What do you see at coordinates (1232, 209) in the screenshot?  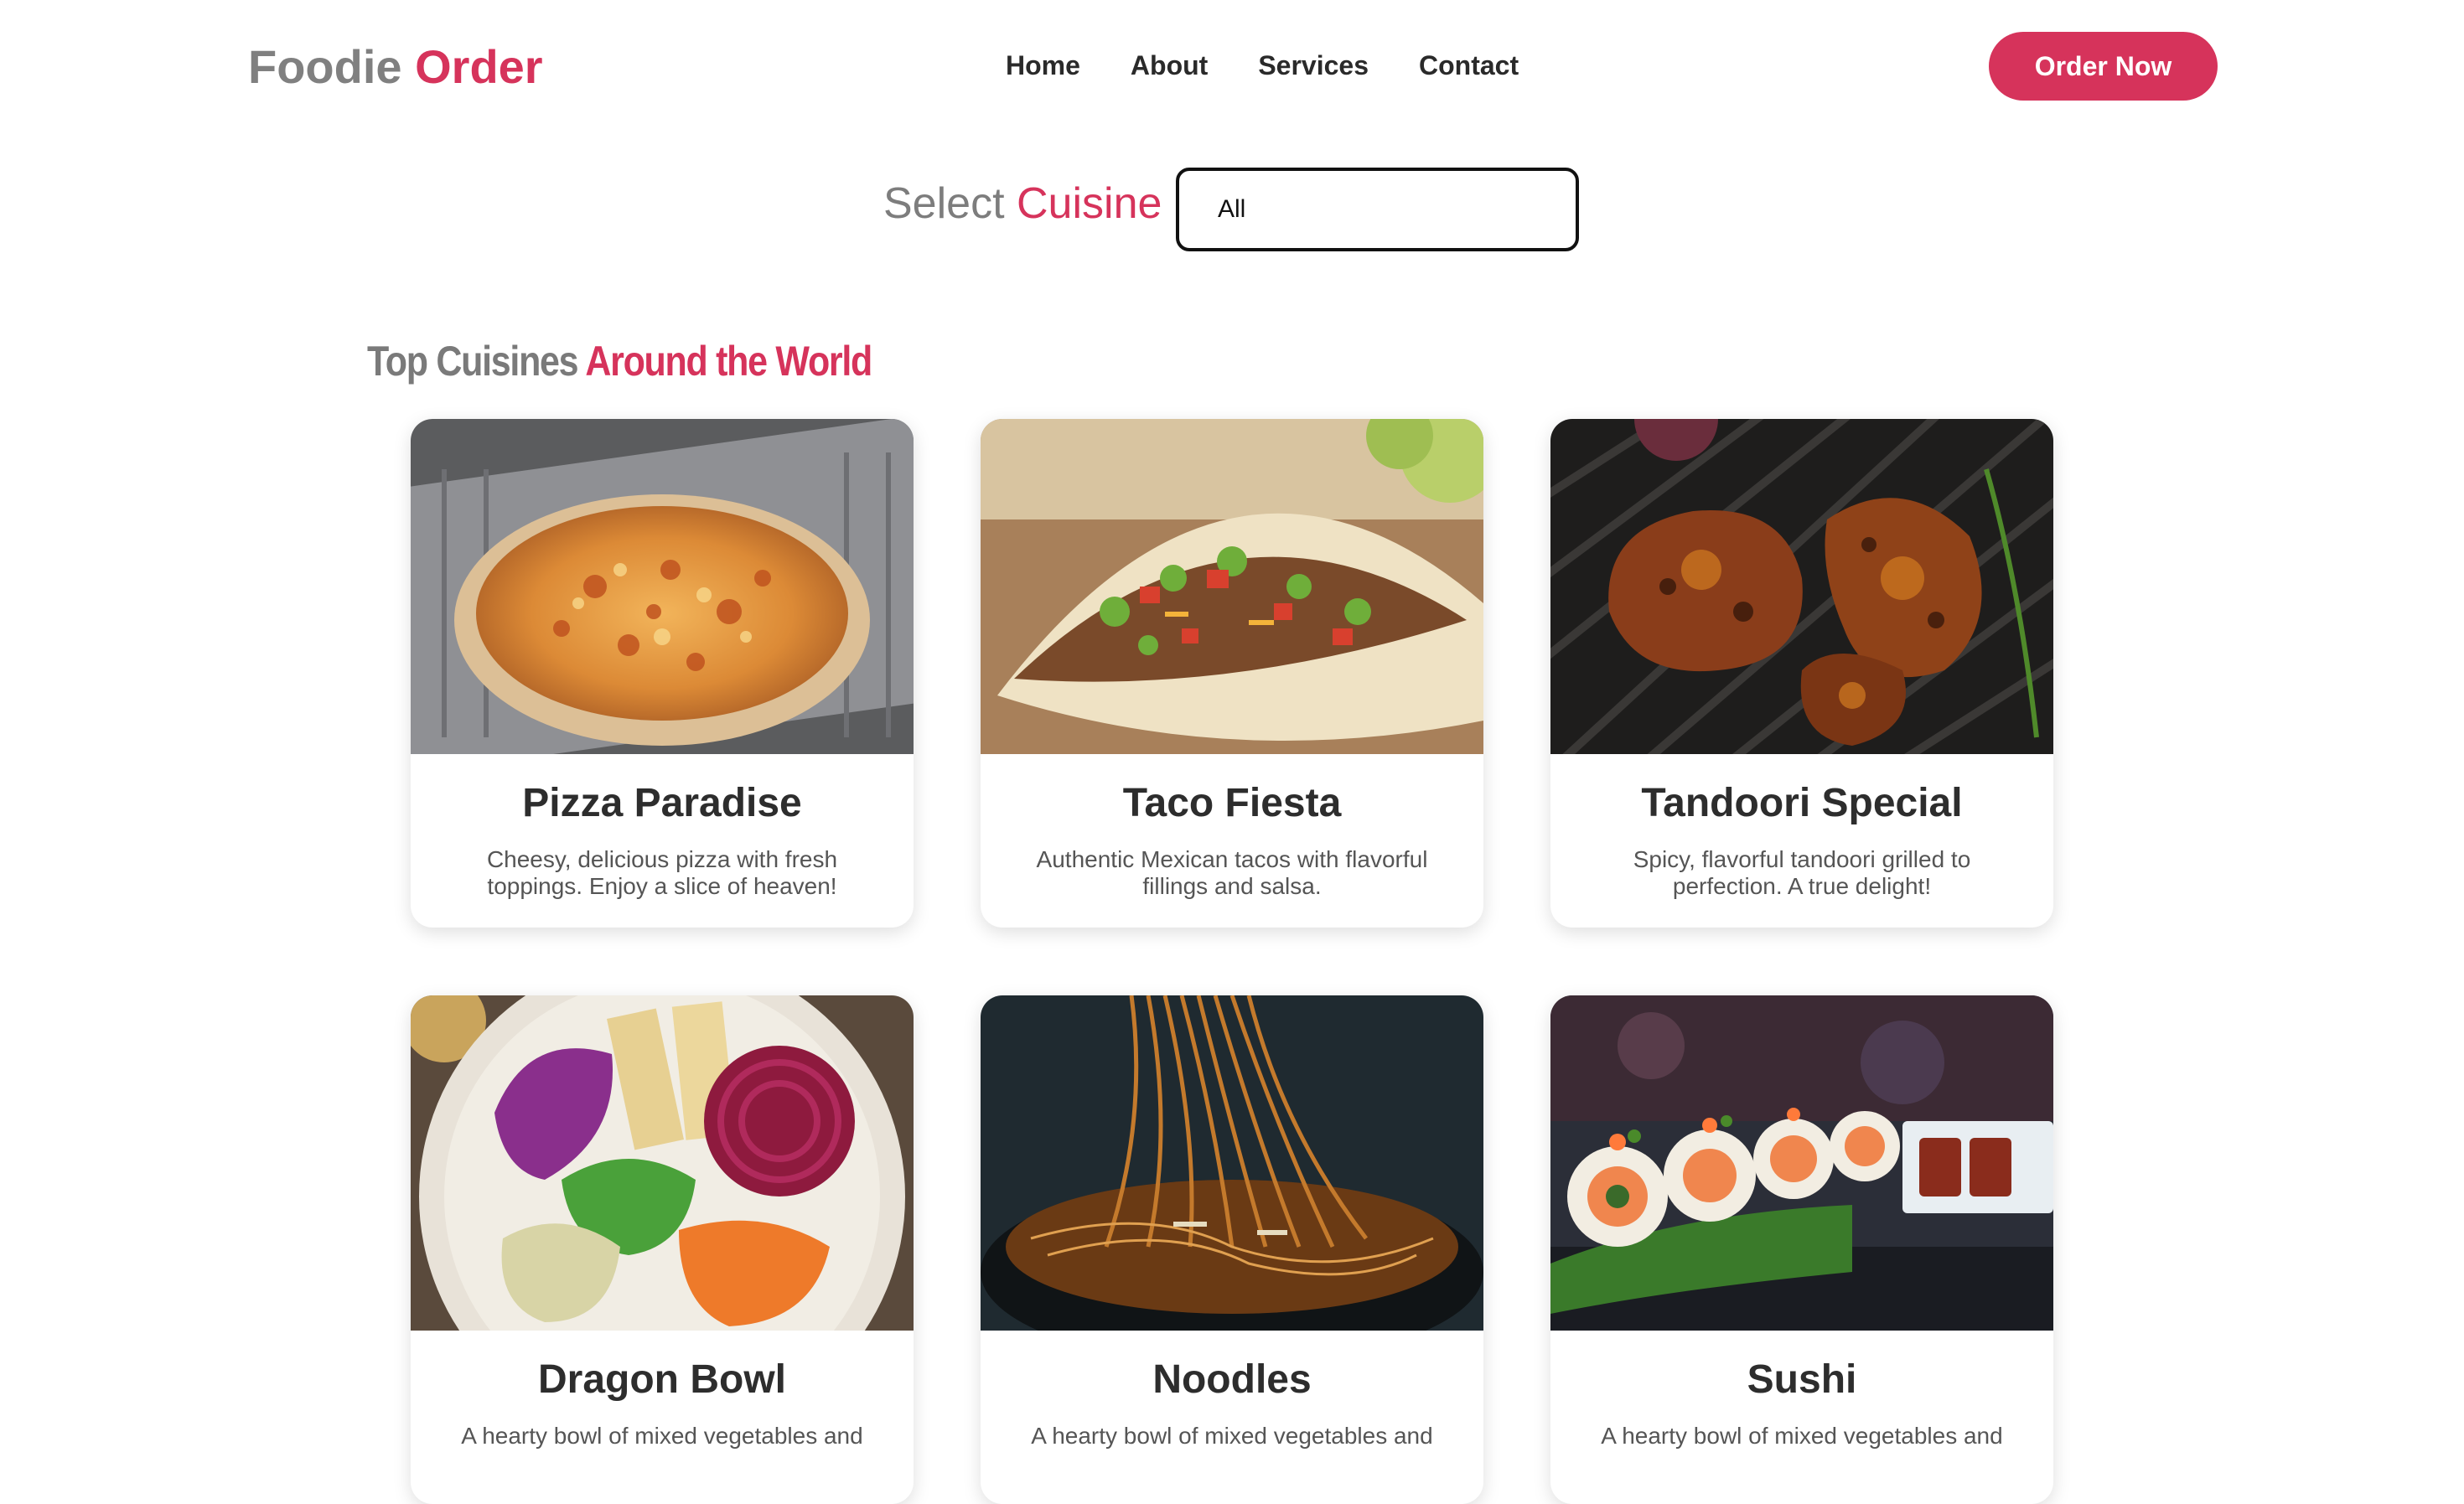 I see `cuisine-select-value: All` at bounding box center [1232, 209].